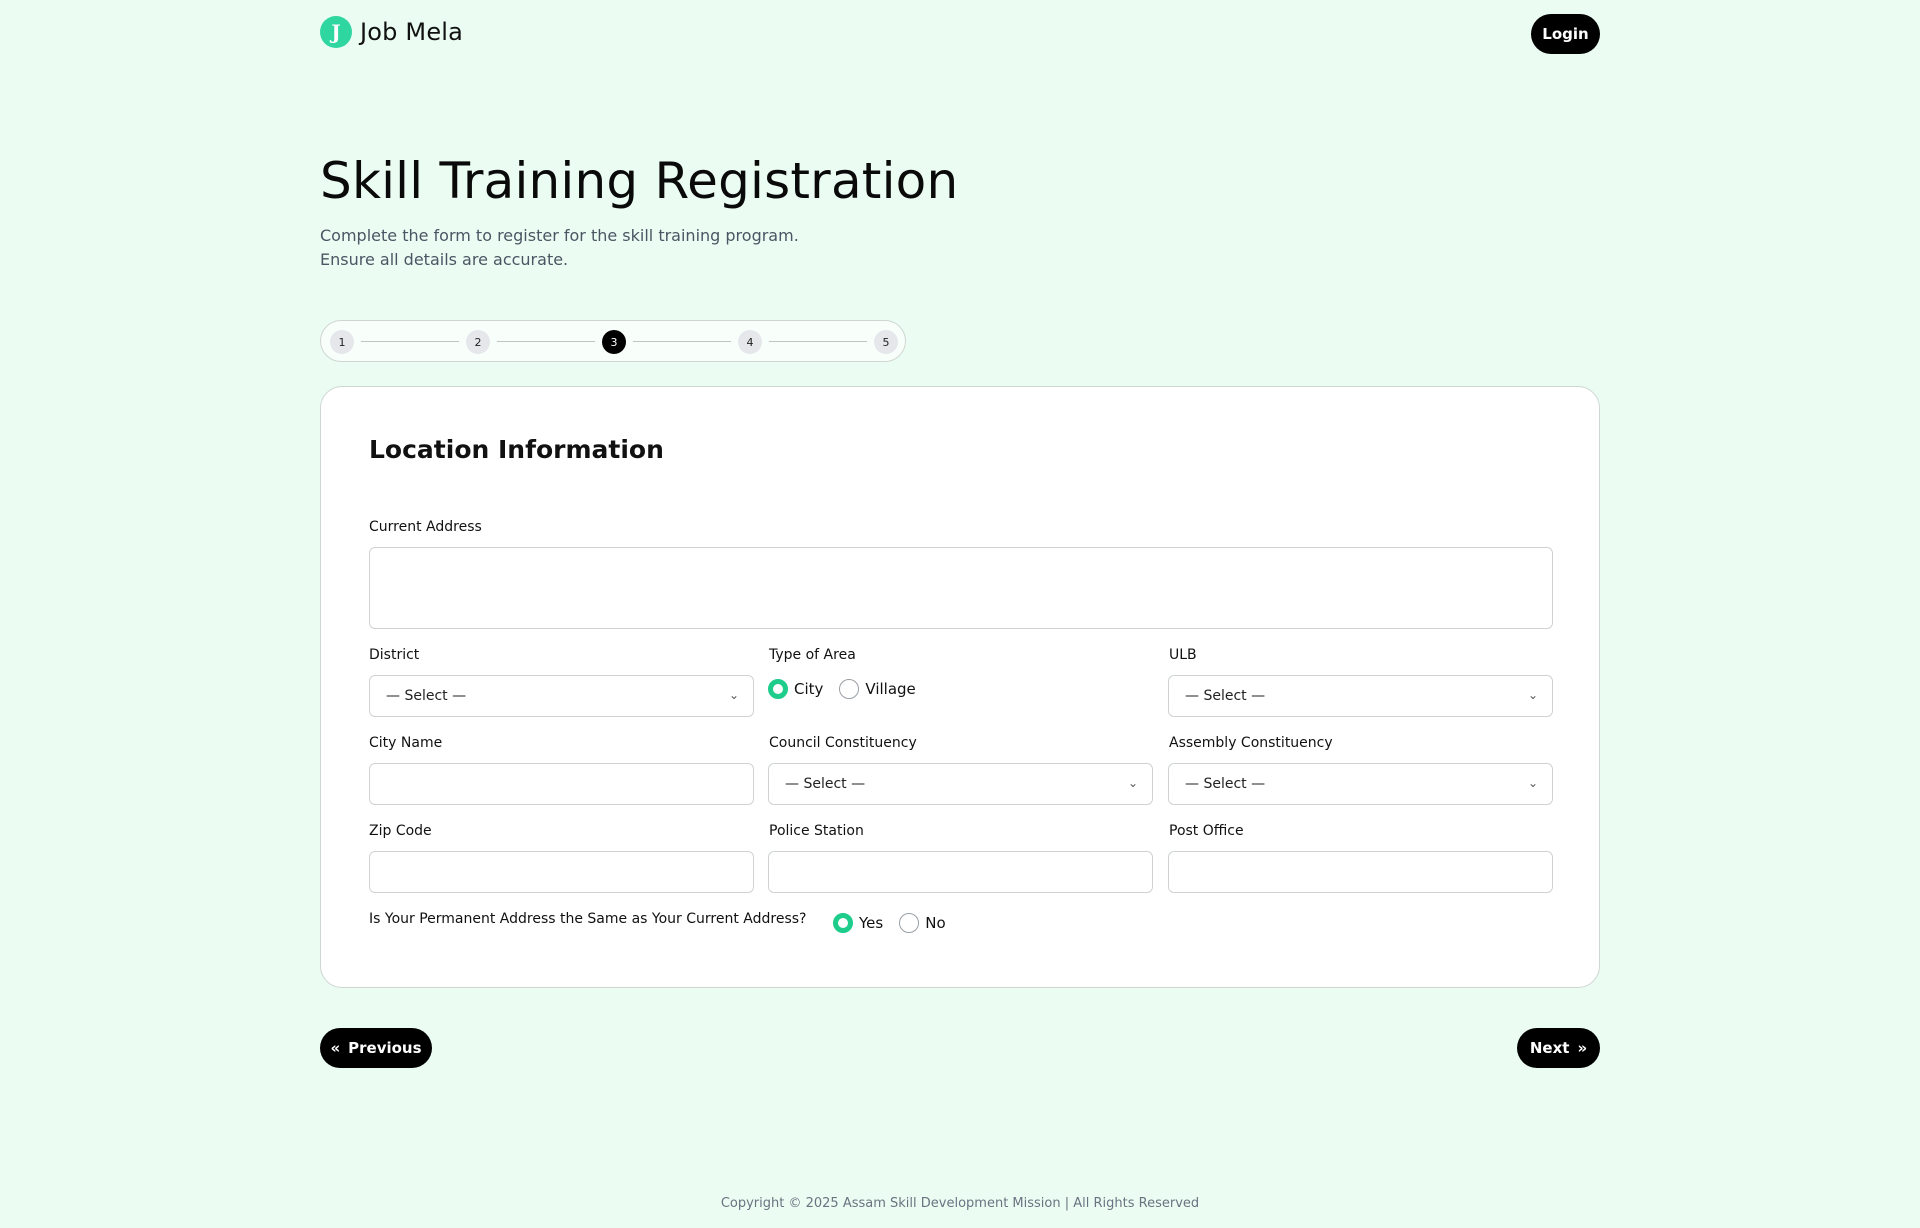 Image resolution: width=1920 pixels, height=1228 pixels. What do you see at coordinates (425, 527) in the screenshot?
I see `current-address-label: Current Address` at bounding box center [425, 527].